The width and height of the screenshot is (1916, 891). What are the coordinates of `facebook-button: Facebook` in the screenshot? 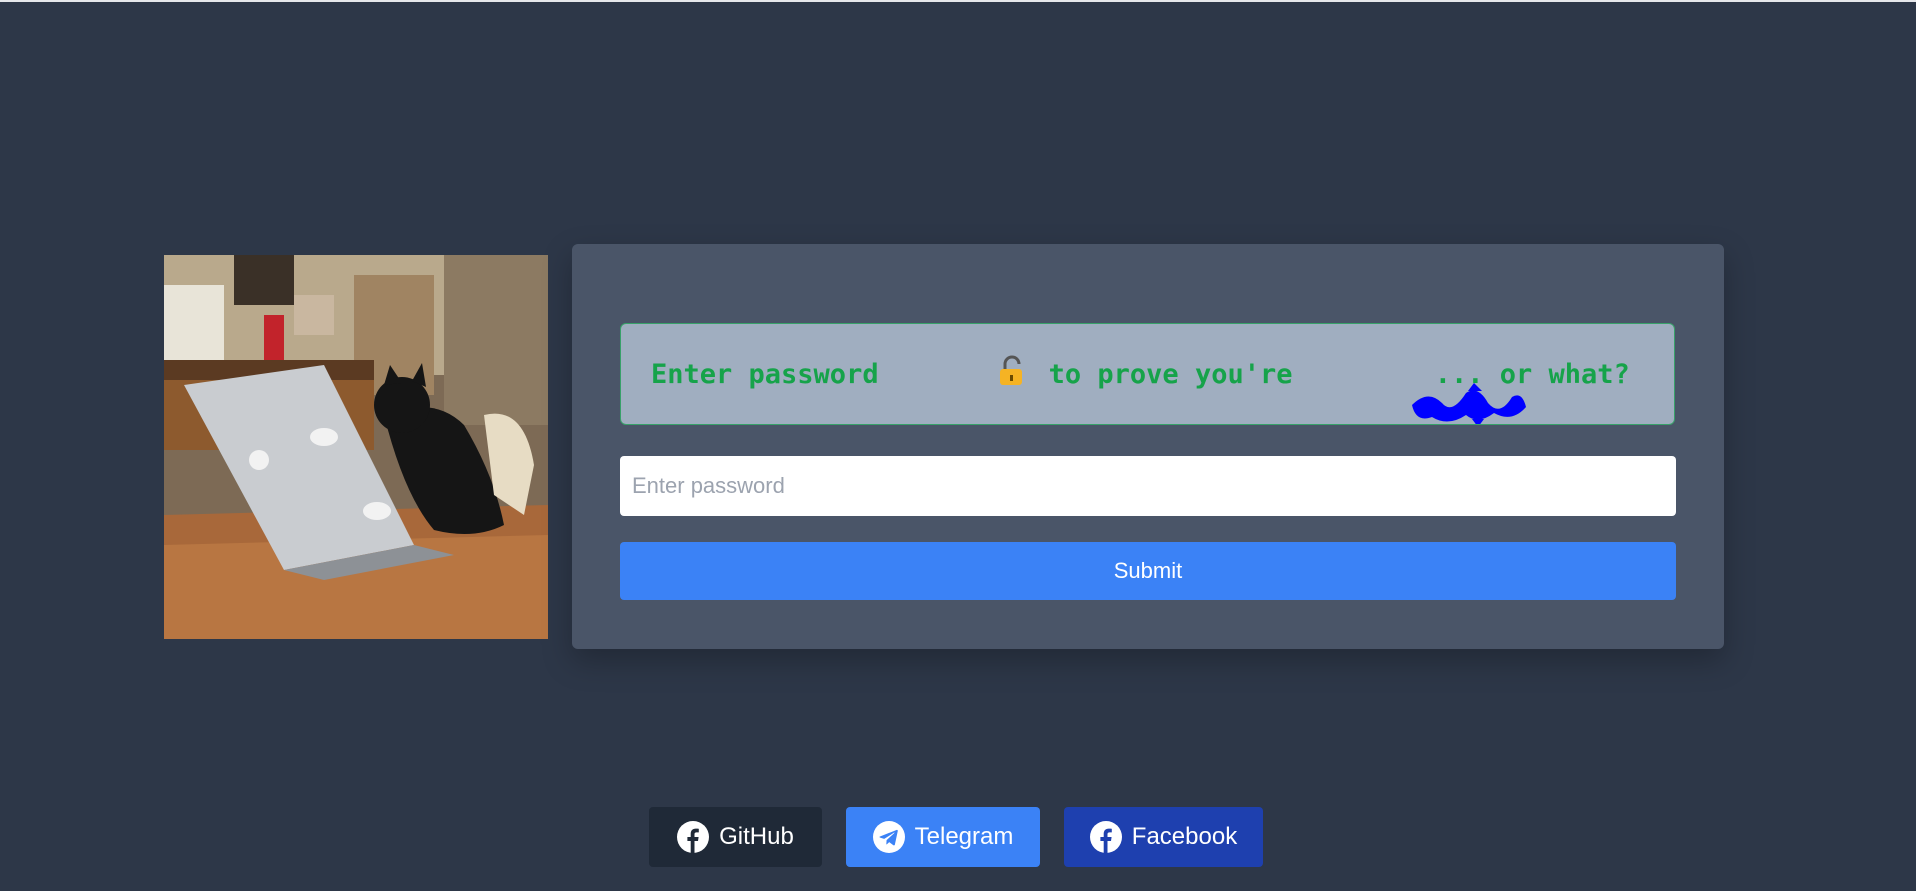 It's located at (1163, 837).